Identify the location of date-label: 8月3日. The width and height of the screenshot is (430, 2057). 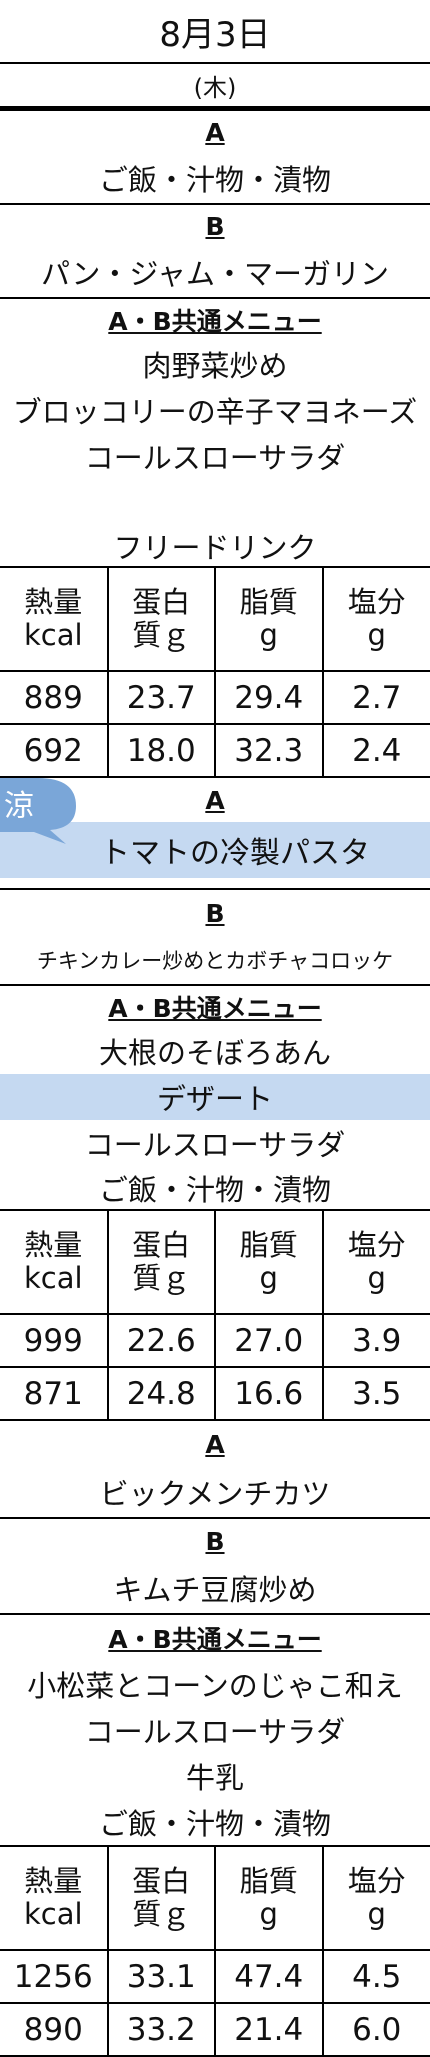
(215, 32).